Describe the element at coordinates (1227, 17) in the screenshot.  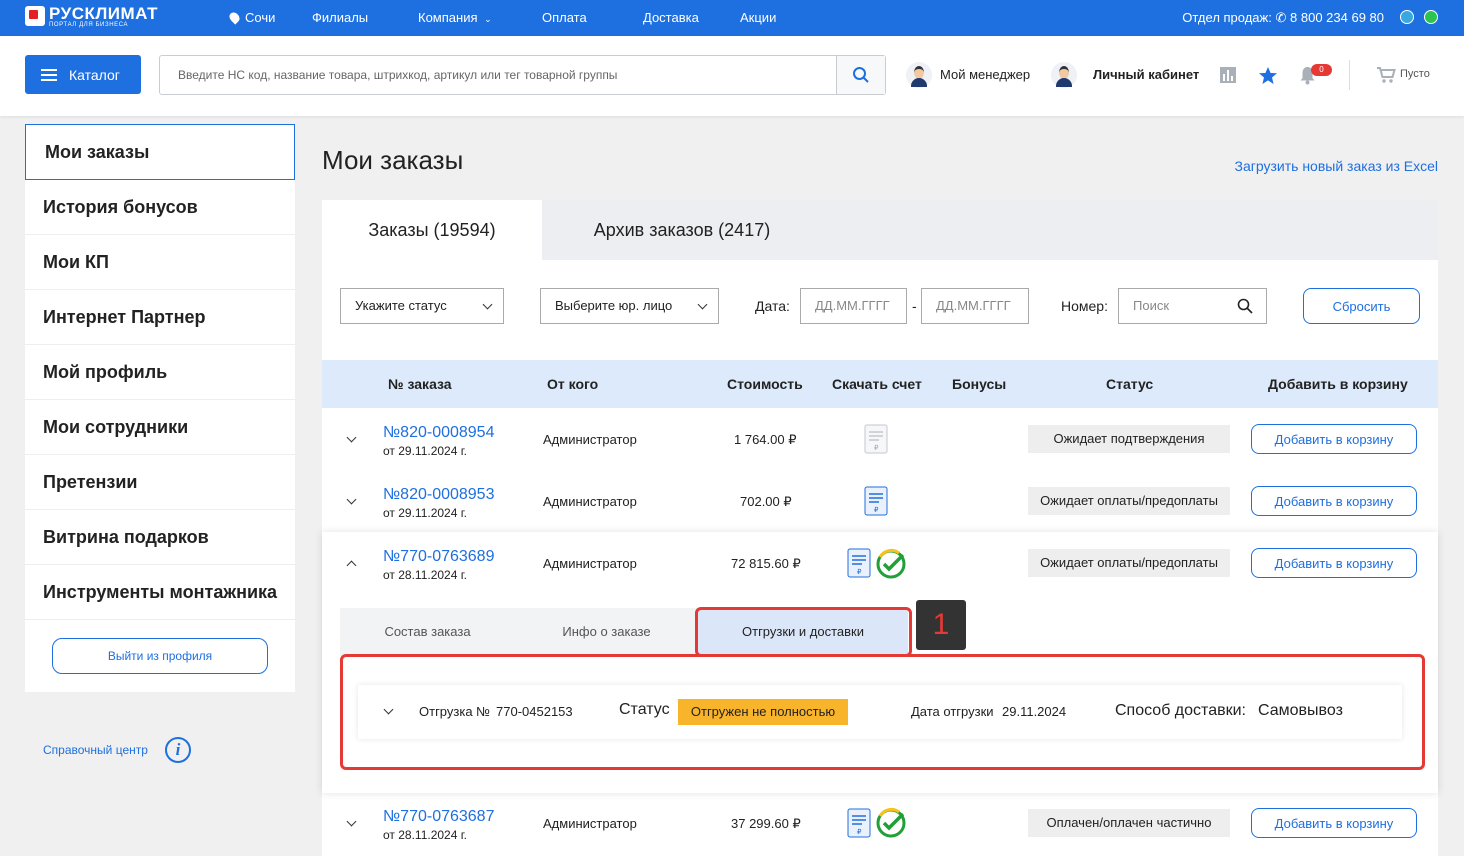
I see `sales-label: Отдел продаж:` at that location.